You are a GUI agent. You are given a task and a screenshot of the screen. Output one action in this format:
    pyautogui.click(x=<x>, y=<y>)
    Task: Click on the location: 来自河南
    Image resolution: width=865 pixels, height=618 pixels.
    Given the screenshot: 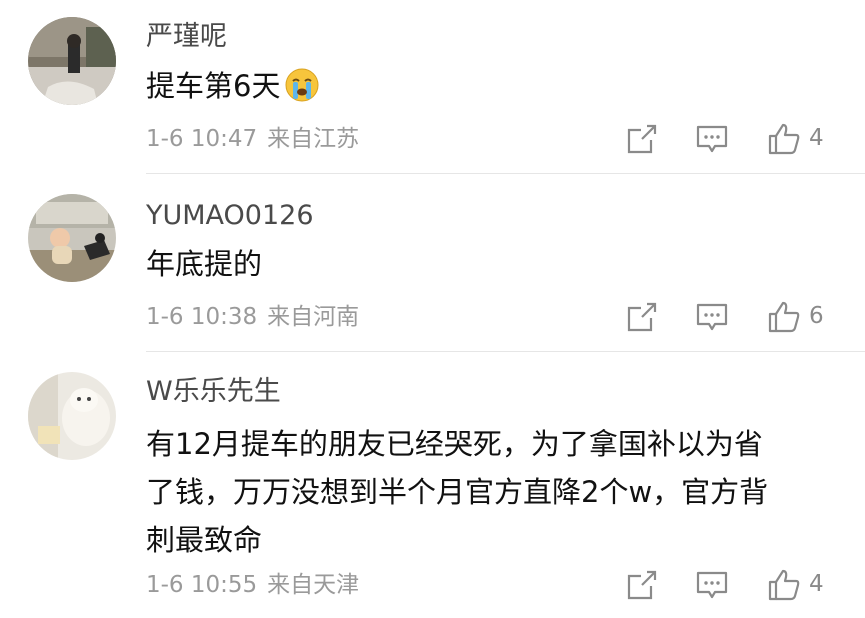 What is the action you would take?
    pyautogui.click(x=313, y=317)
    